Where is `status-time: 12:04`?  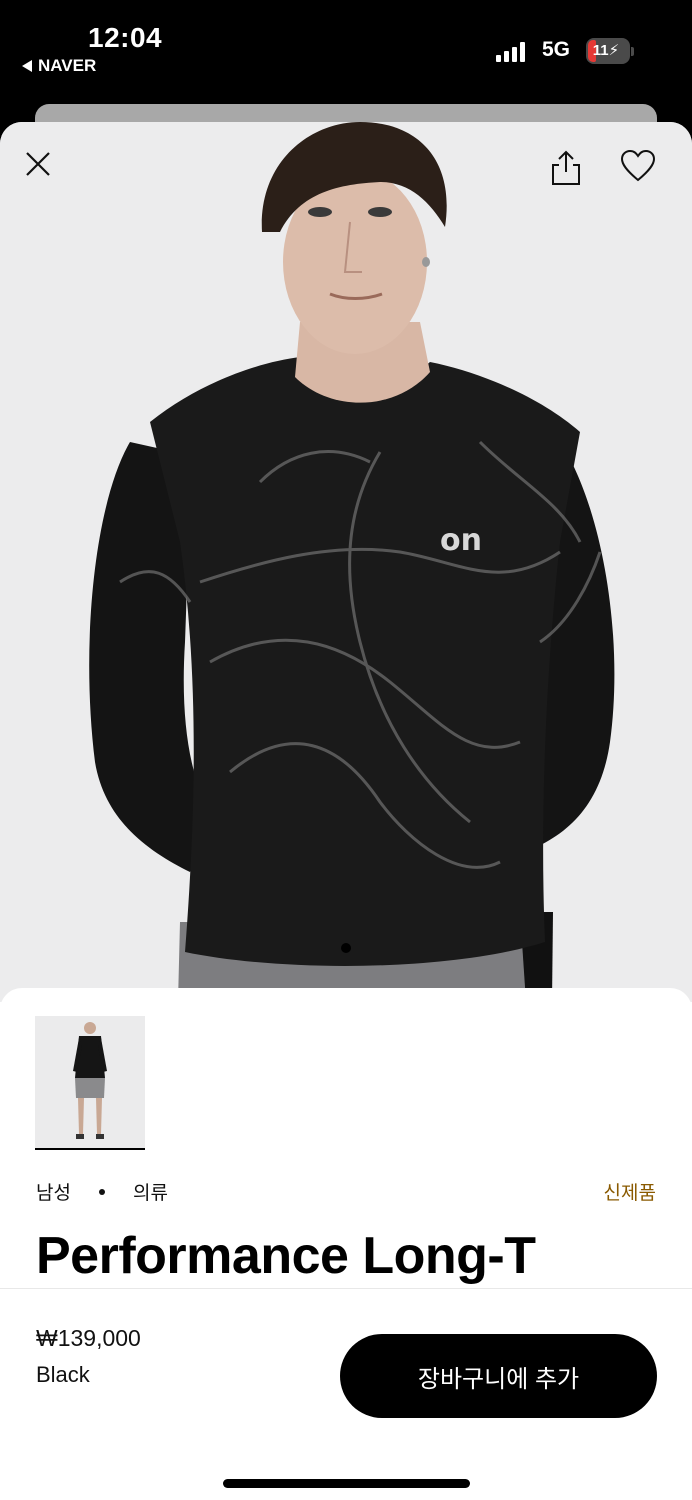
status-time: 12:04 is located at coordinates (125, 37).